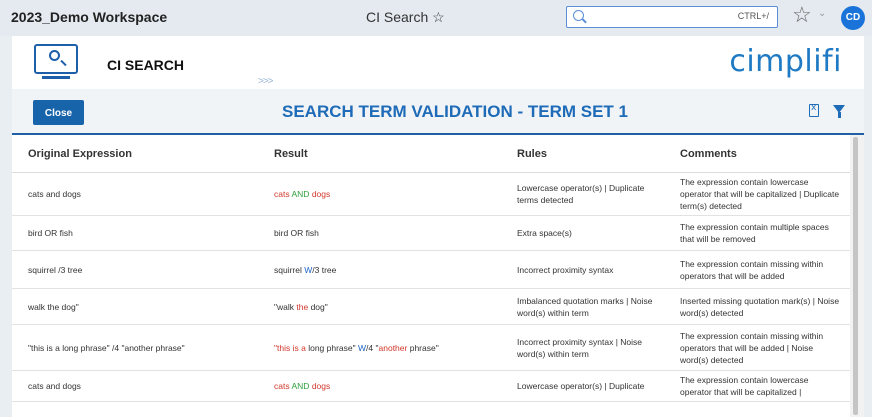 The height and width of the screenshot is (417, 872). Describe the element at coordinates (146, 65) in the screenshot. I see `app-name: CI SEARCH` at that location.